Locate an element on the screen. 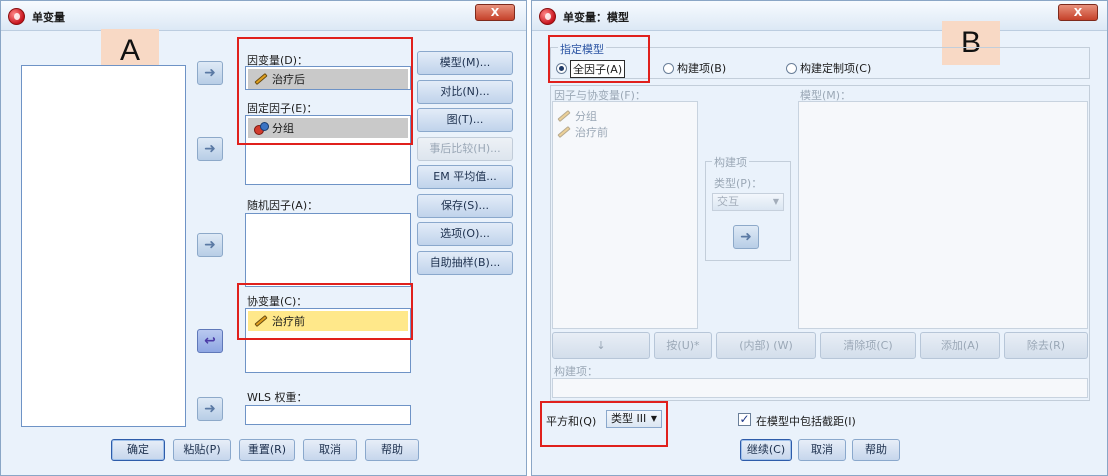  factors-covariates-list: 分组 治疗前 is located at coordinates (625, 215).